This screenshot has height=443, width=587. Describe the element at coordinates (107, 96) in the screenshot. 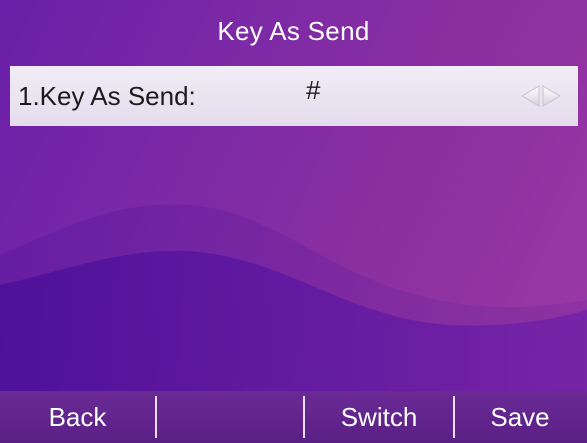

I see `setting-label: 1.Key As Send:` at that location.